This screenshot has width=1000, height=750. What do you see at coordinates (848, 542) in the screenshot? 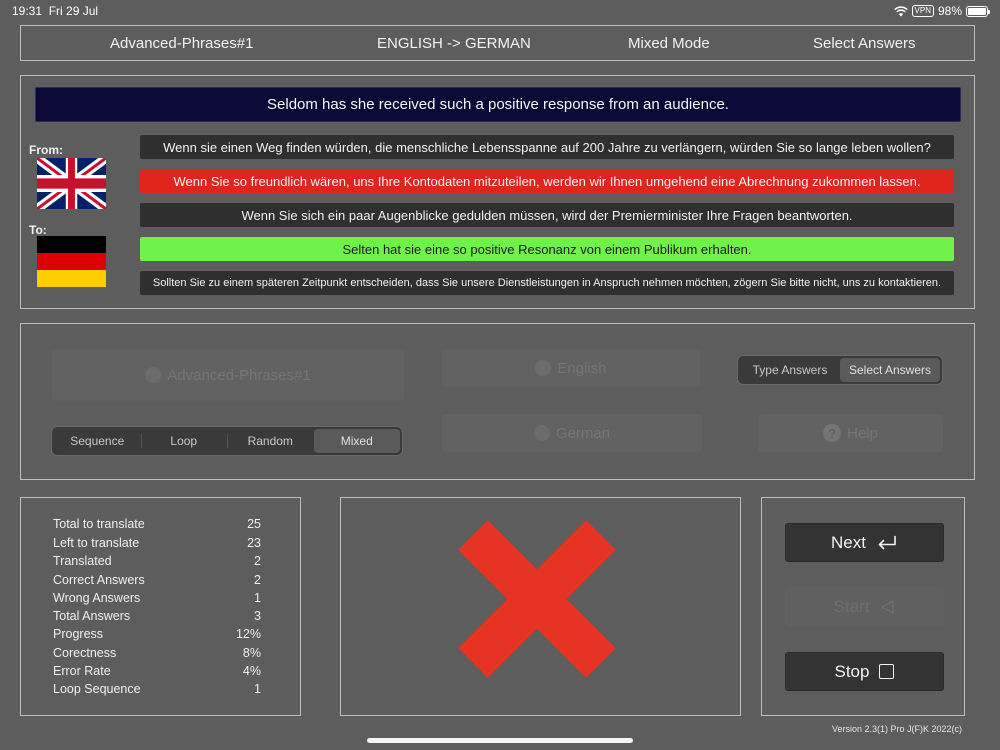
I see `next-label: Next` at bounding box center [848, 542].